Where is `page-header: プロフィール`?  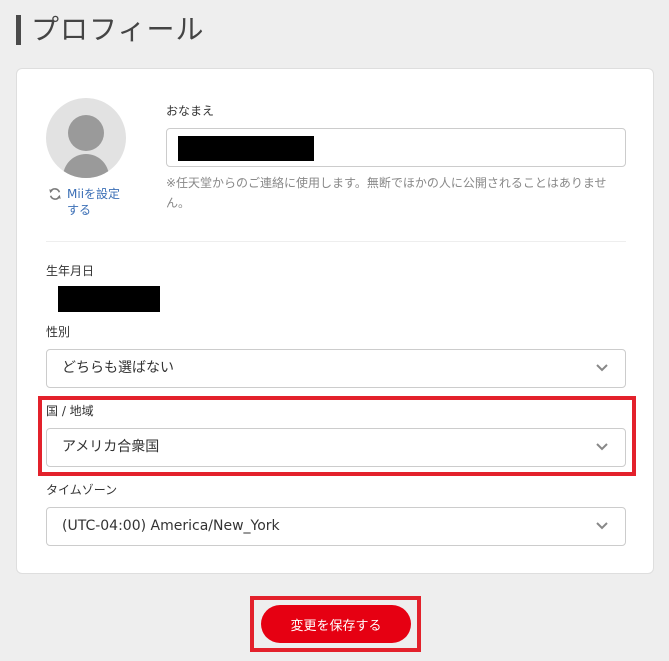
page-header: プロフィール is located at coordinates (110, 30).